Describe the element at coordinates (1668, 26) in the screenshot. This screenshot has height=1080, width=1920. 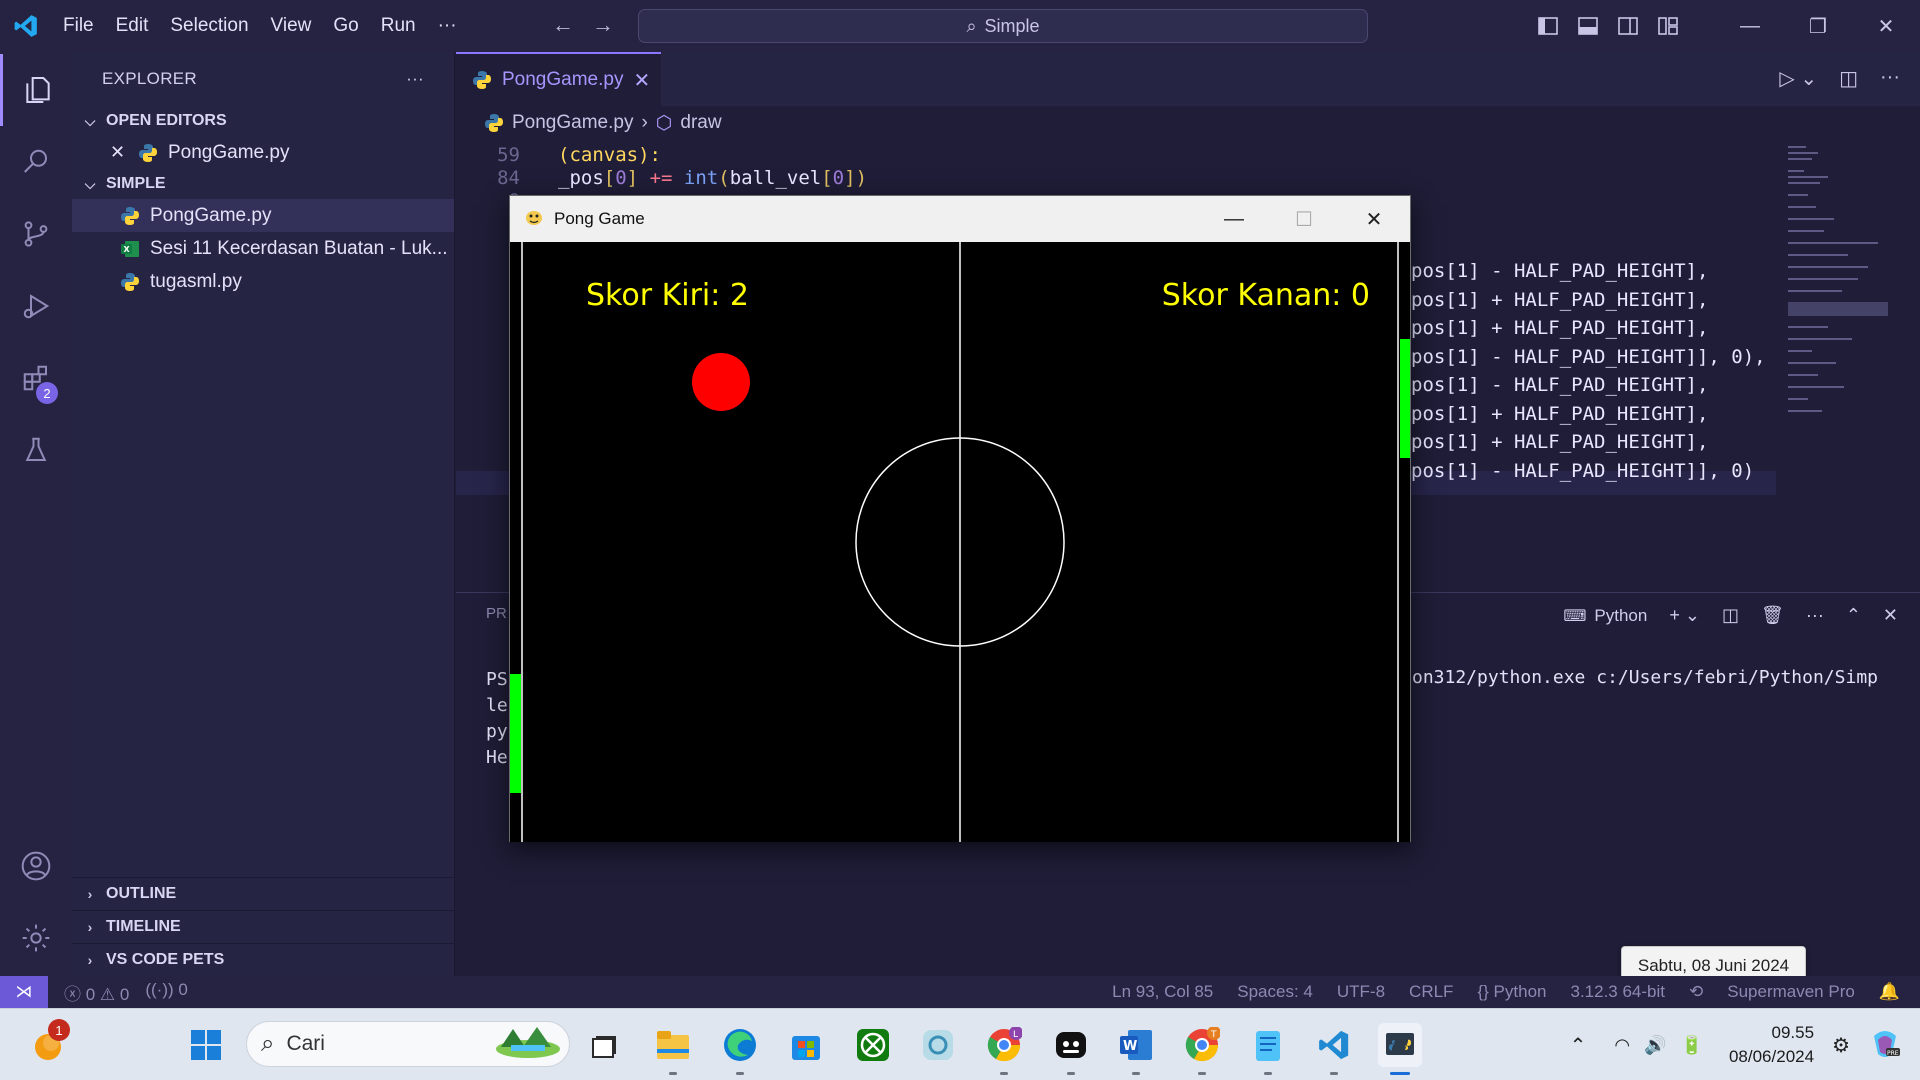
I see `customize-layout-icon` at that location.